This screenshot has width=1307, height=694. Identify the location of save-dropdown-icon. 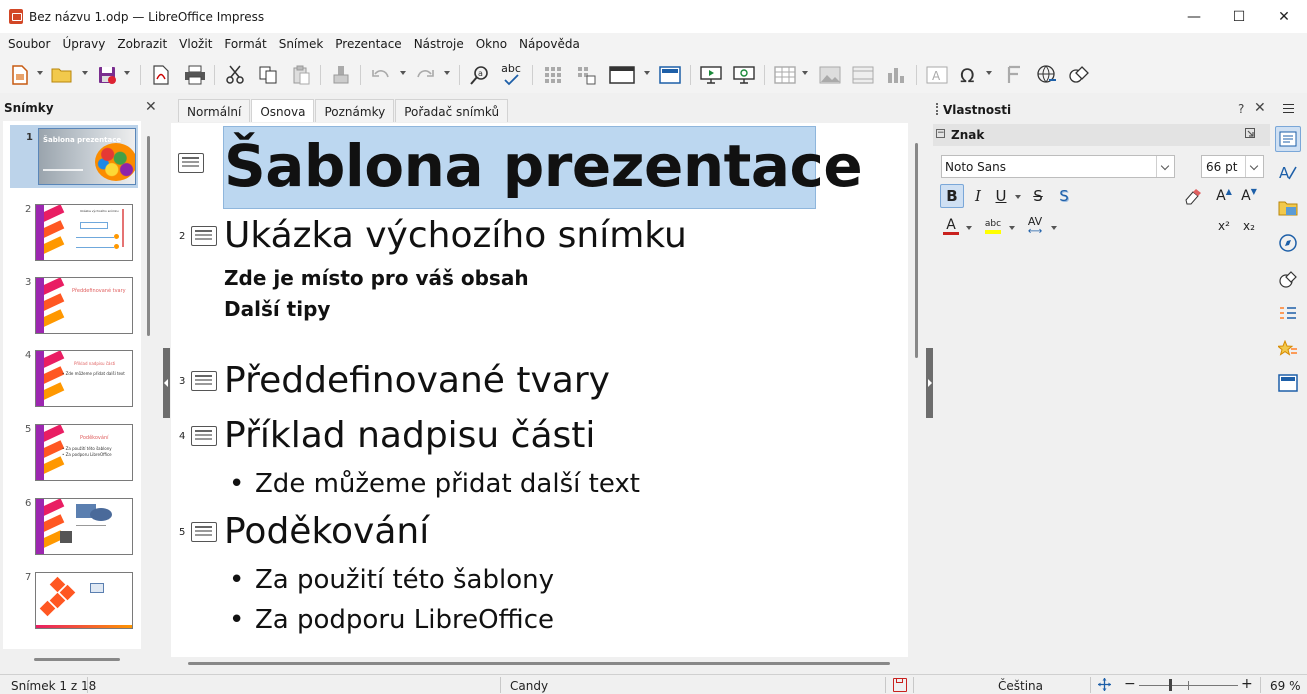
(127, 73).